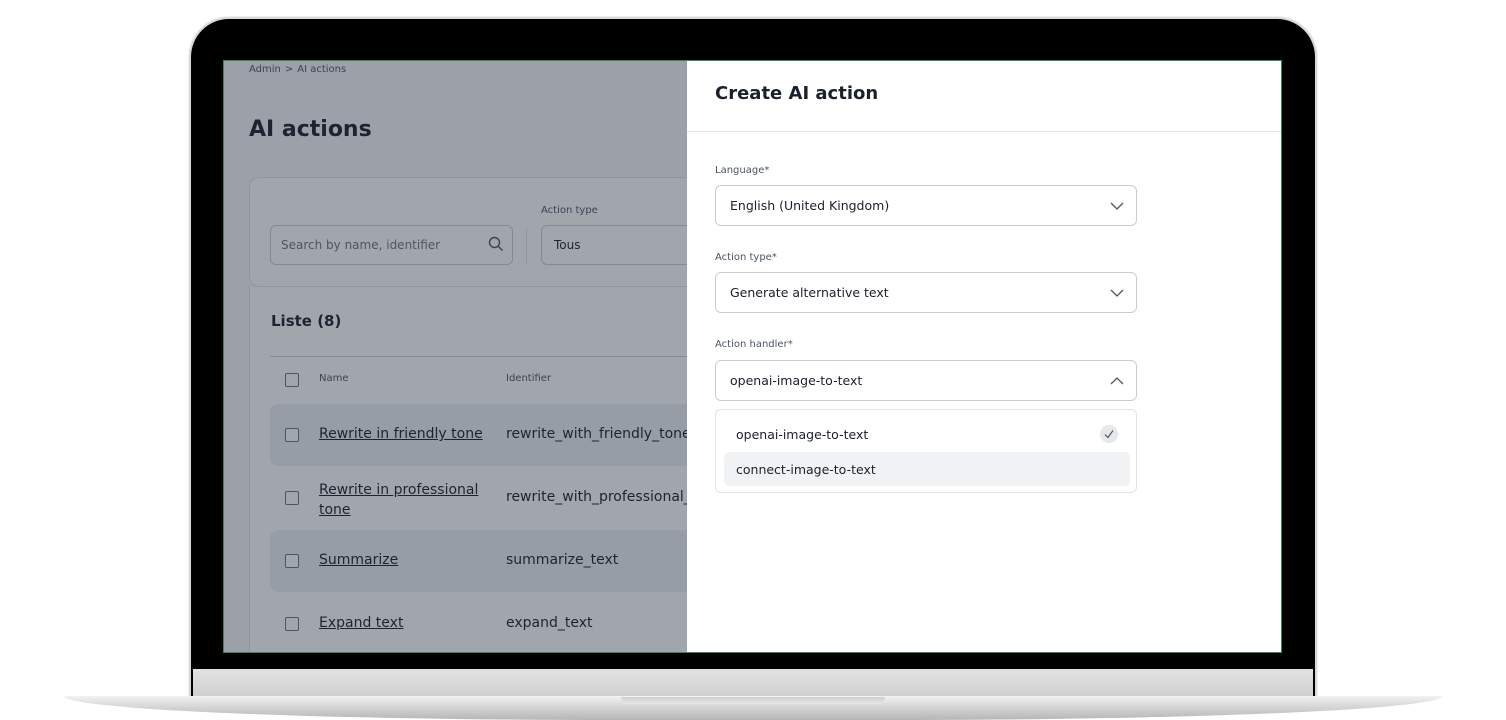 Image resolution: width=1506 pixels, height=720 pixels. I want to click on action-type-label: Action type*, so click(746, 257).